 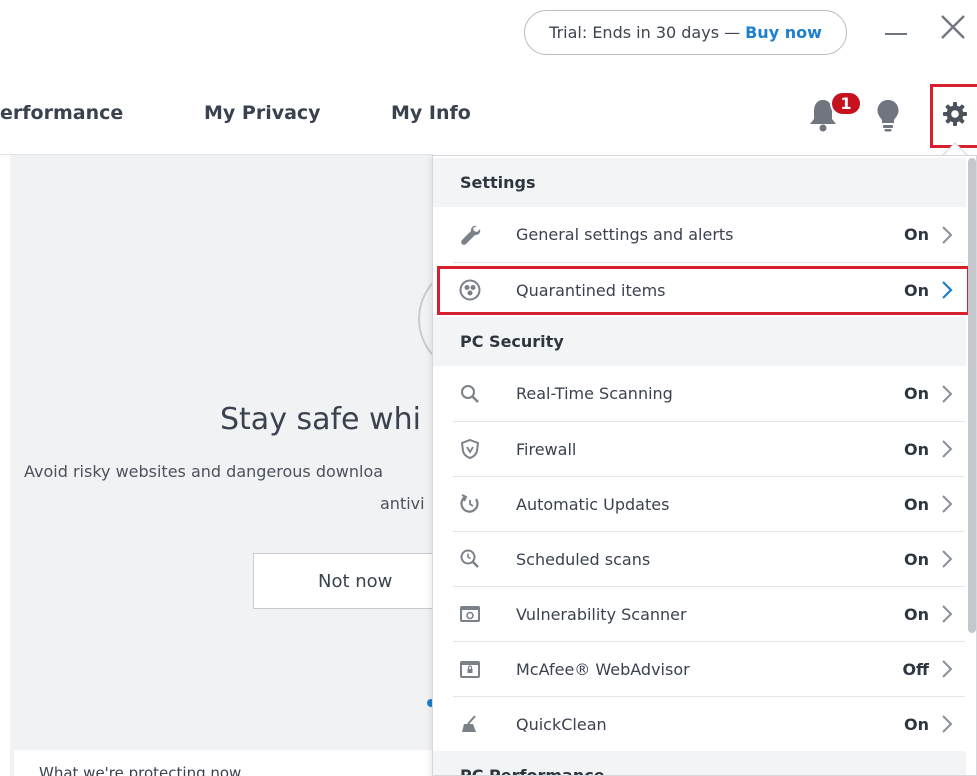 What do you see at coordinates (709, 613) in the screenshot?
I see `menu-item-vulnerability-scanner: Vulnerability Scanner On` at bounding box center [709, 613].